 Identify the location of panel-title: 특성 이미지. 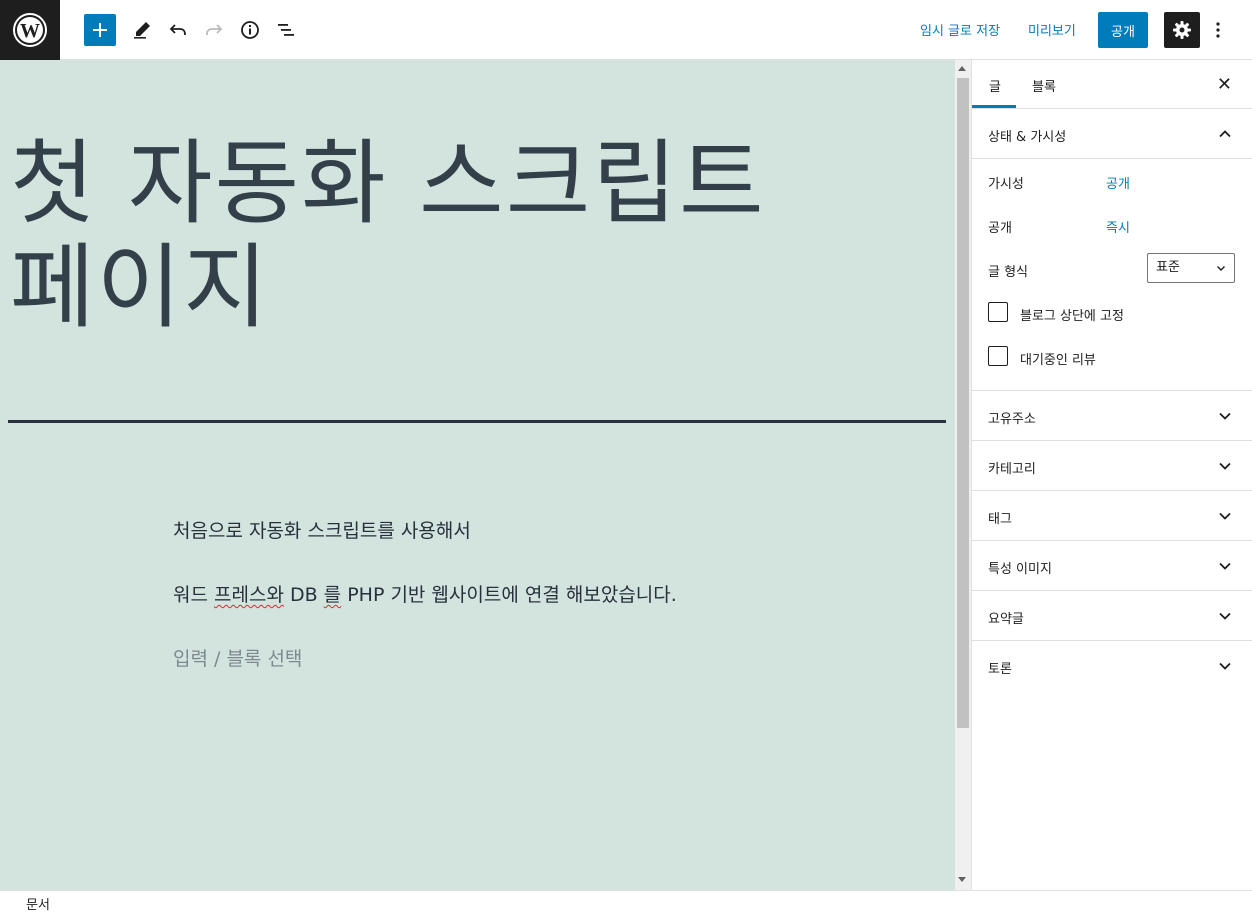
(1020, 569).